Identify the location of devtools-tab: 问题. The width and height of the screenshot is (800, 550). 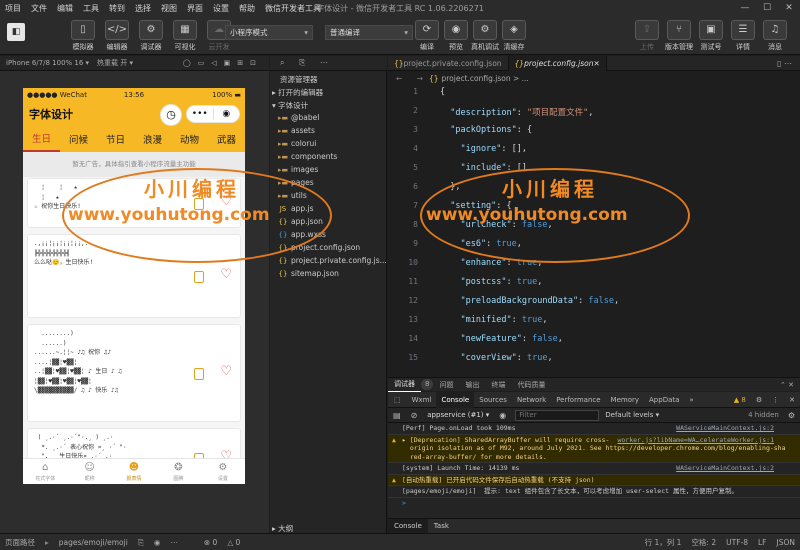
(446, 385).